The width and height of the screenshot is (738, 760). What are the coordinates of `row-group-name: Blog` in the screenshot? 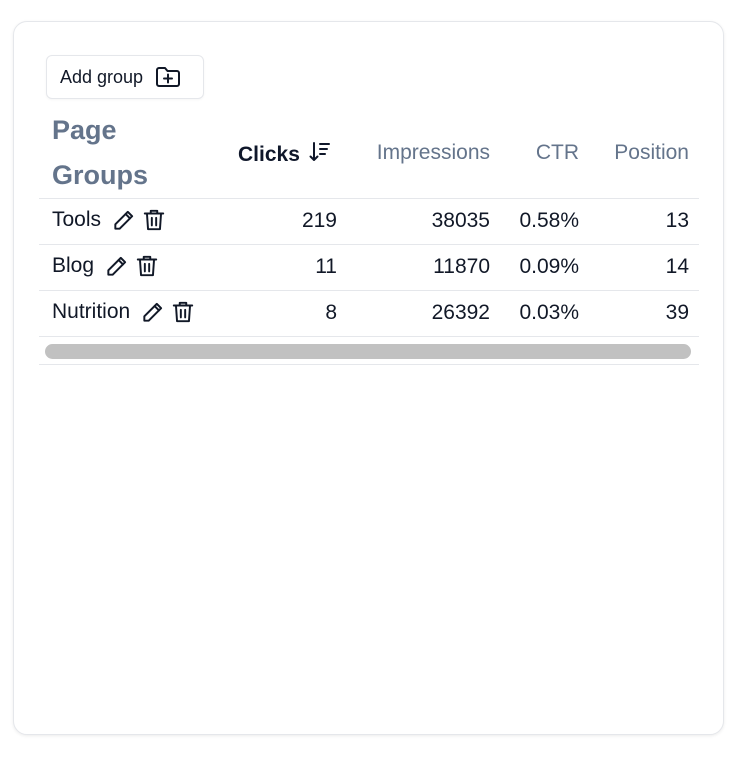 It's located at (73, 265).